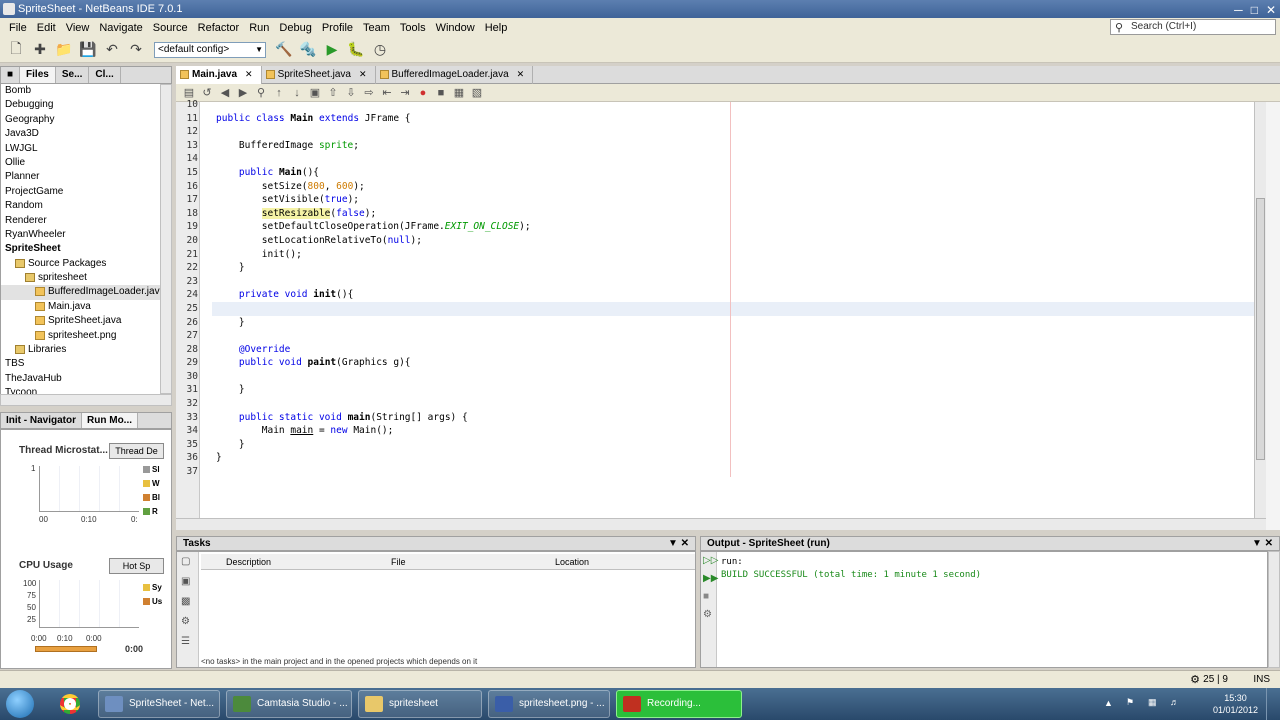 The height and width of the screenshot is (720, 1280). I want to click on show-desktop-button, so click(1273, 704).